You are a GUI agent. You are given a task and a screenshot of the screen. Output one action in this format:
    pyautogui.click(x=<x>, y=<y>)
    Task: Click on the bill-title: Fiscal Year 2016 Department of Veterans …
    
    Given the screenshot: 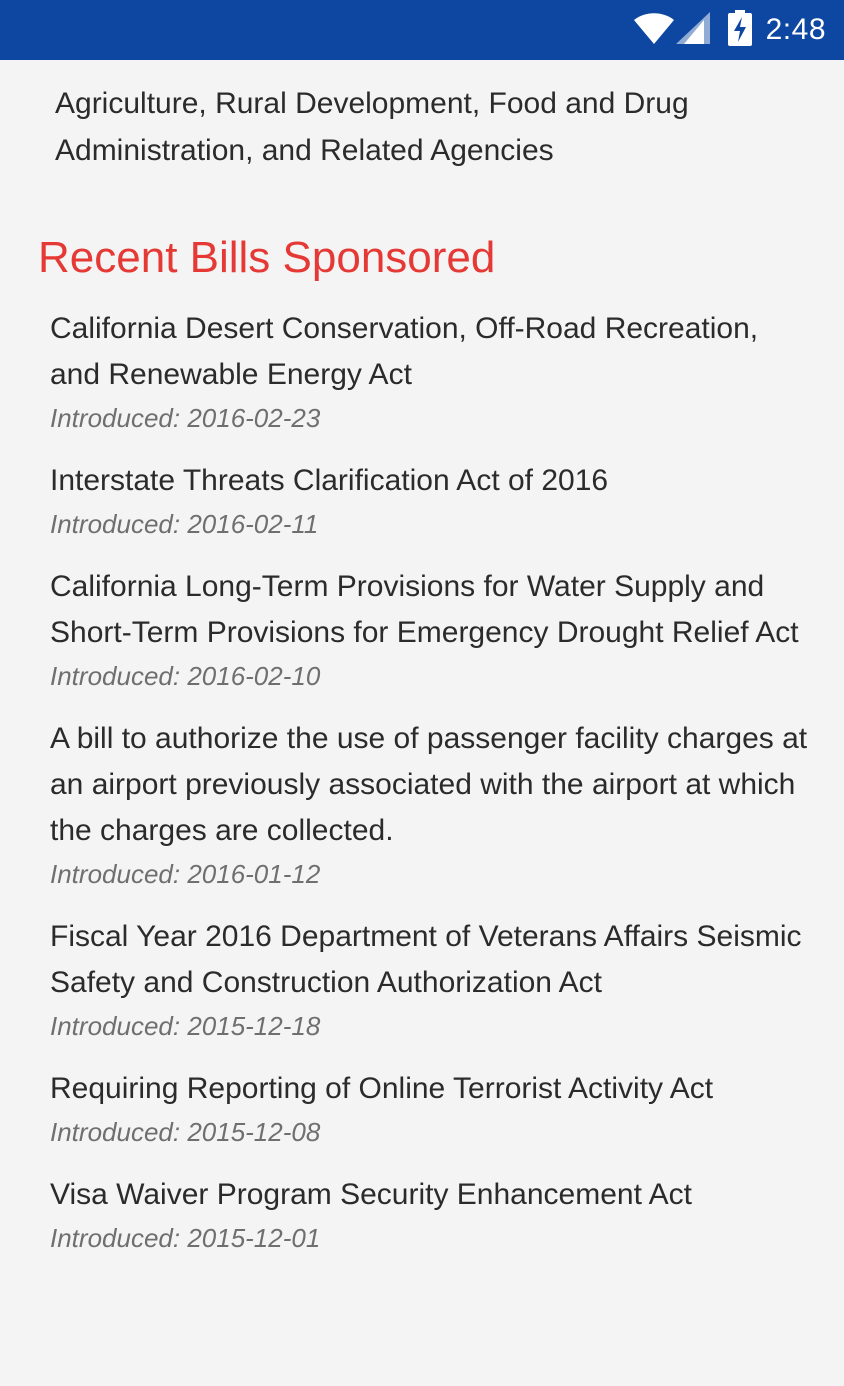 What is the action you would take?
    pyautogui.click(x=430, y=960)
    